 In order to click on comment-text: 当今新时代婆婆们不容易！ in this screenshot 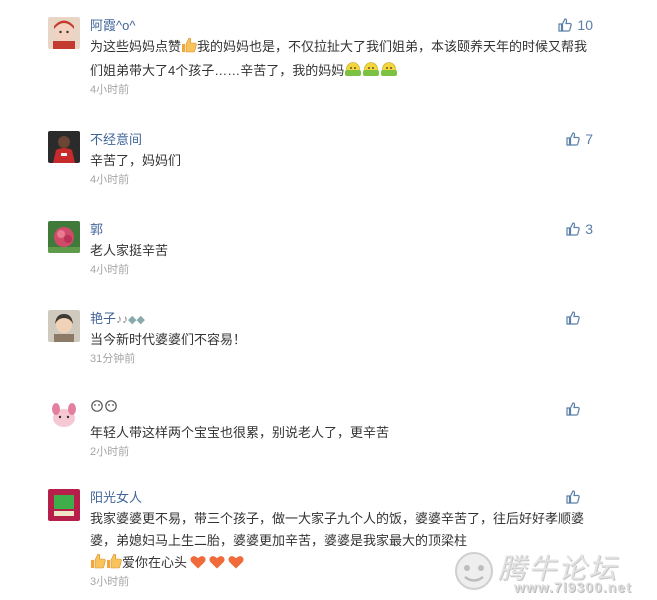, I will do `click(168, 339)`.